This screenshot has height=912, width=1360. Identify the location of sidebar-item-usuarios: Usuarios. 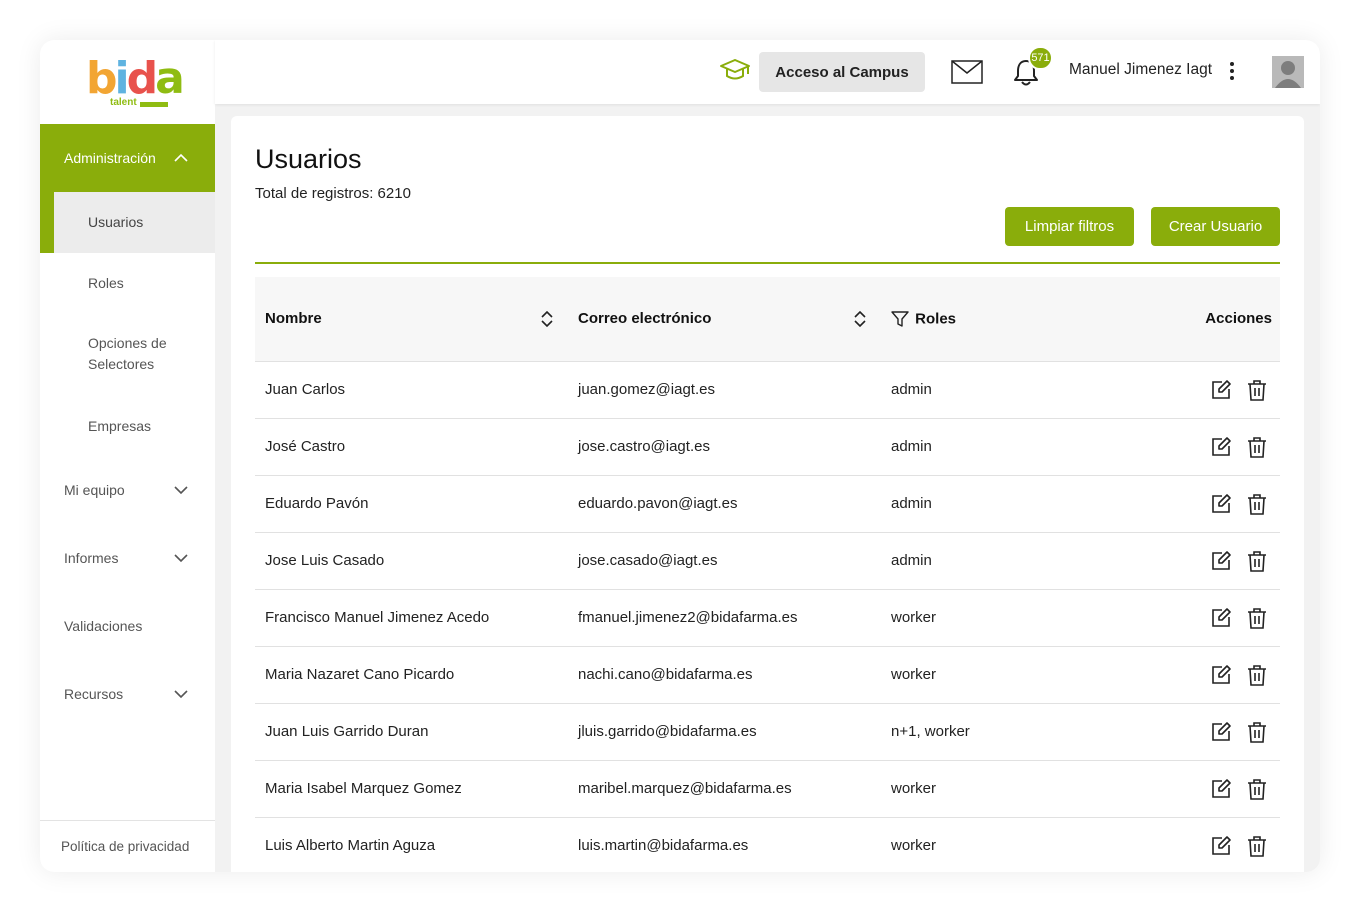
(134, 222).